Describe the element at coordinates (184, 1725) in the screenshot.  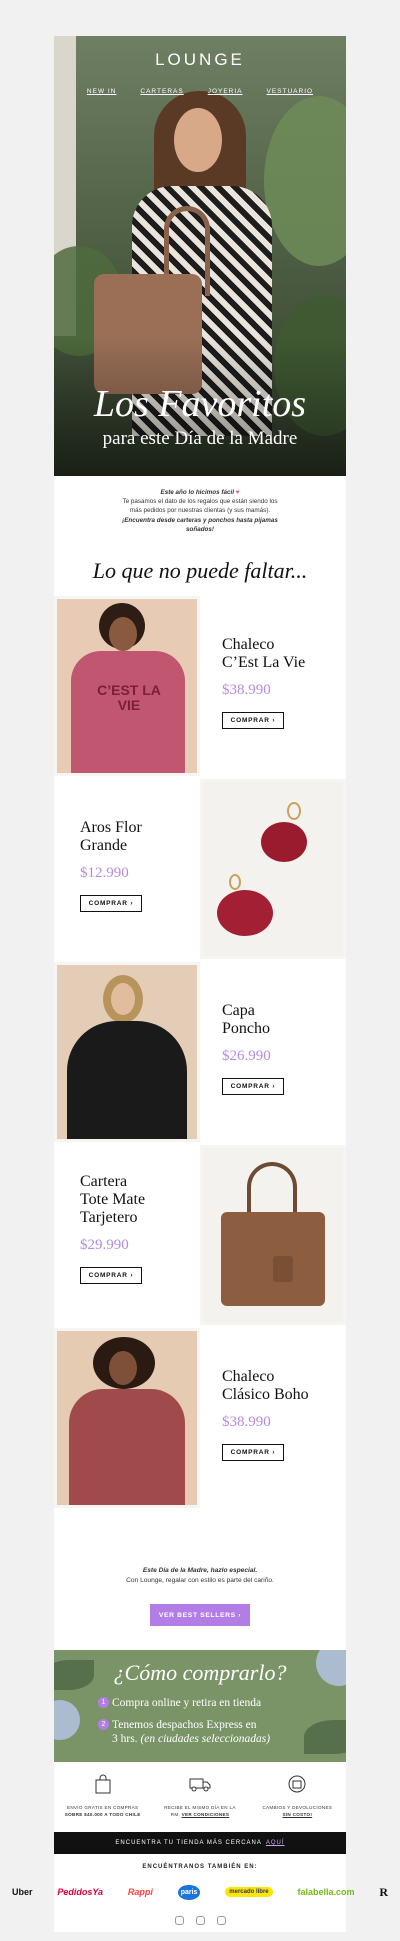
I see `step-text: Tenemos despachos Express en` at that location.